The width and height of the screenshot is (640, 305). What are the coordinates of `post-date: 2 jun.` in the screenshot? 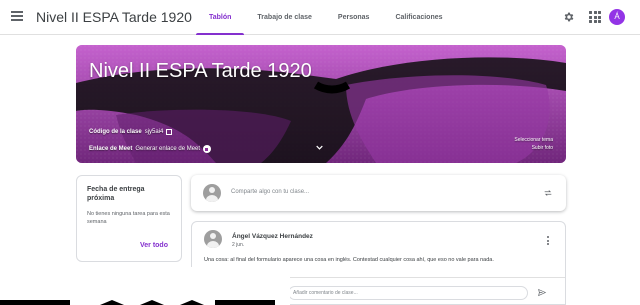 It's located at (238, 245).